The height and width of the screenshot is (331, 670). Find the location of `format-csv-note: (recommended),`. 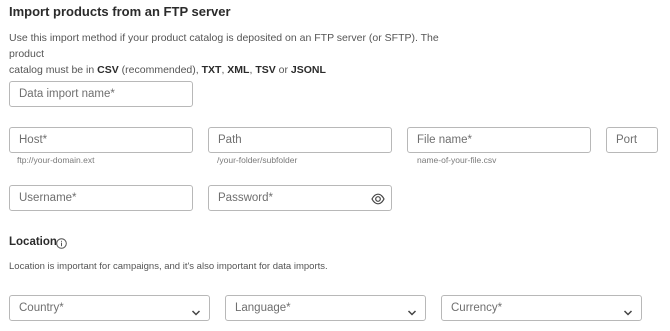

format-csv-note: (recommended), is located at coordinates (160, 70).